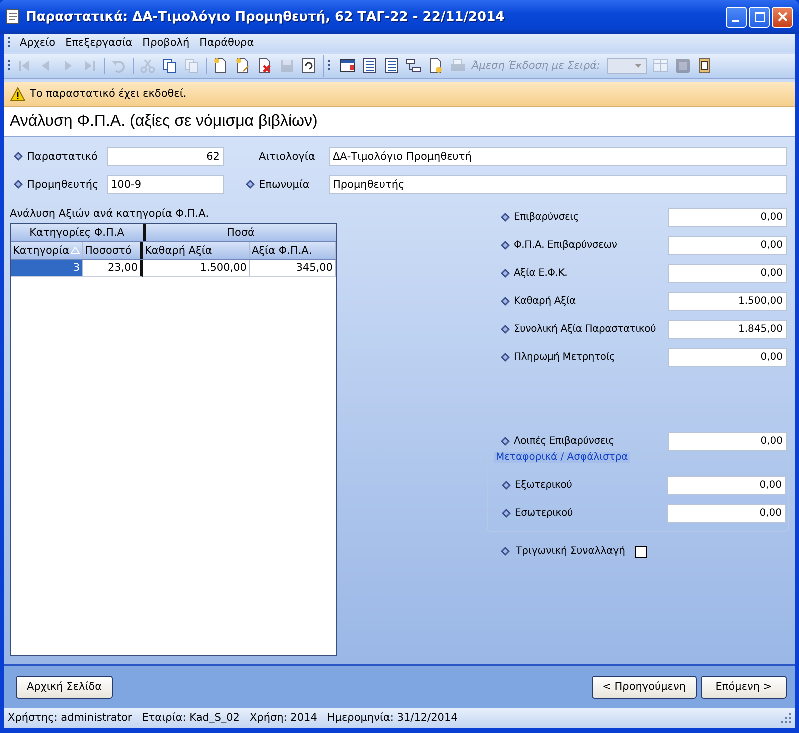 This screenshot has height=733, width=799. Describe the element at coordinates (565, 357) in the screenshot. I see `field-label: Πληρωμή Μετρητοίς` at that location.